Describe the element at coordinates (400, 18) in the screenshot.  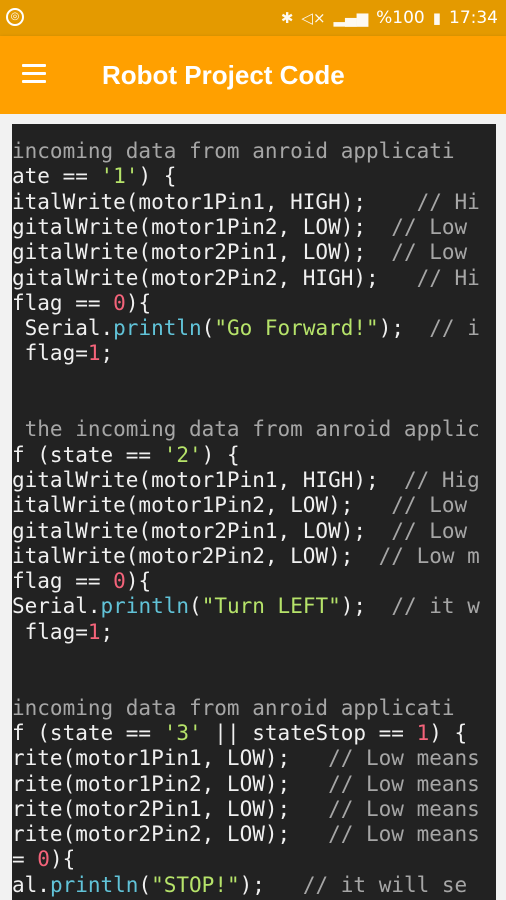
I see `battery-level: %100` at that location.